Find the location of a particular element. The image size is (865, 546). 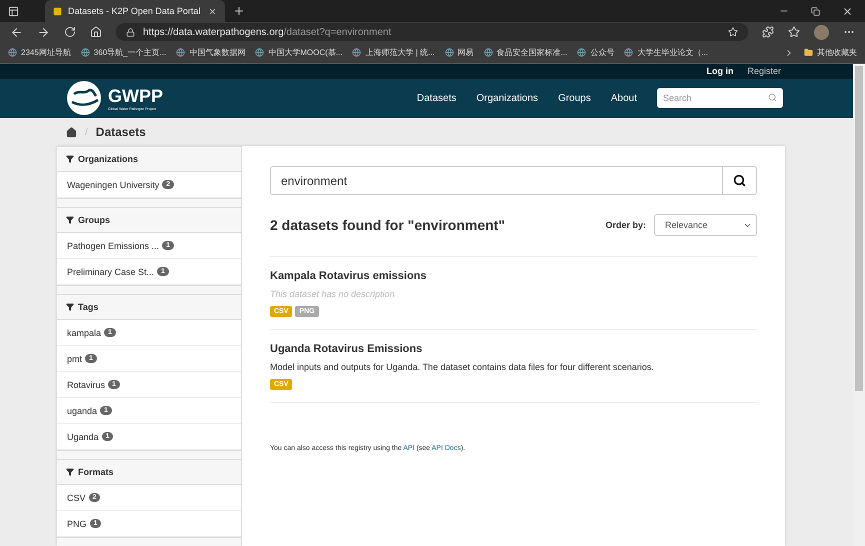

facet-label: Uganda is located at coordinates (83, 437).